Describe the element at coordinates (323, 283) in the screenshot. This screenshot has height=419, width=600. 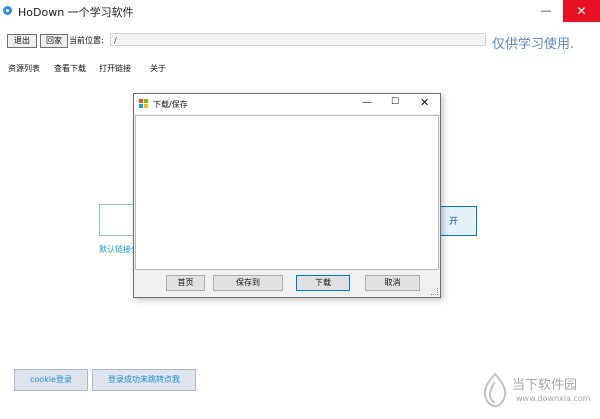
I see `dialog-download-button: 下载` at that location.